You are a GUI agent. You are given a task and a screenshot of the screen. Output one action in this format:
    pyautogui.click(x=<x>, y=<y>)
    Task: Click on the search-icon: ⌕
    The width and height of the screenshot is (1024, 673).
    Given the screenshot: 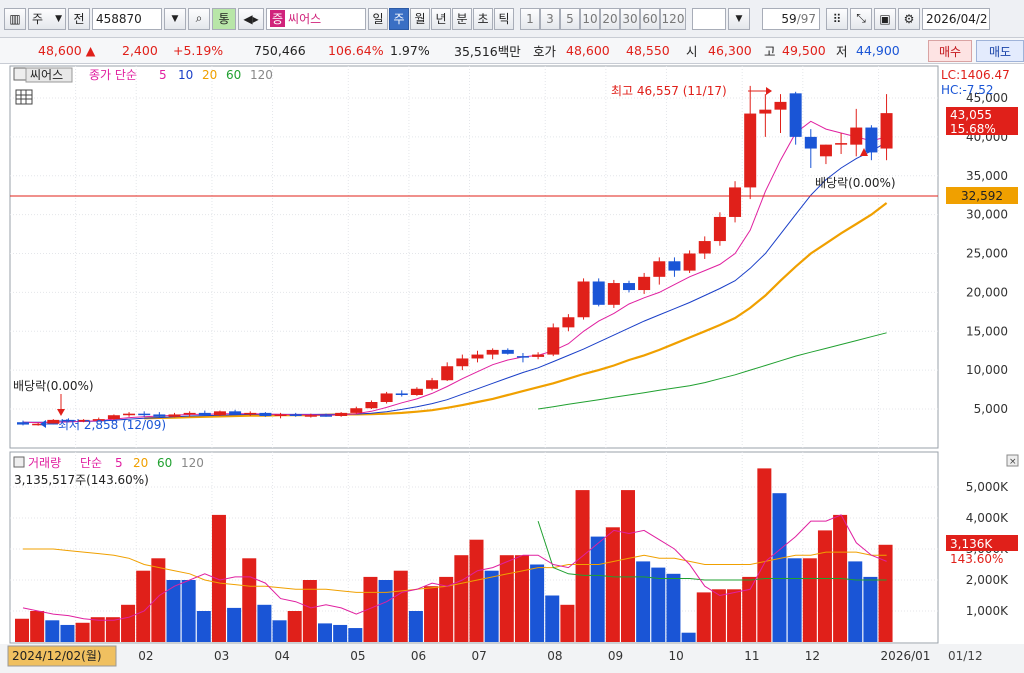 What is the action you would take?
    pyautogui.click(x=199, y=18)
    